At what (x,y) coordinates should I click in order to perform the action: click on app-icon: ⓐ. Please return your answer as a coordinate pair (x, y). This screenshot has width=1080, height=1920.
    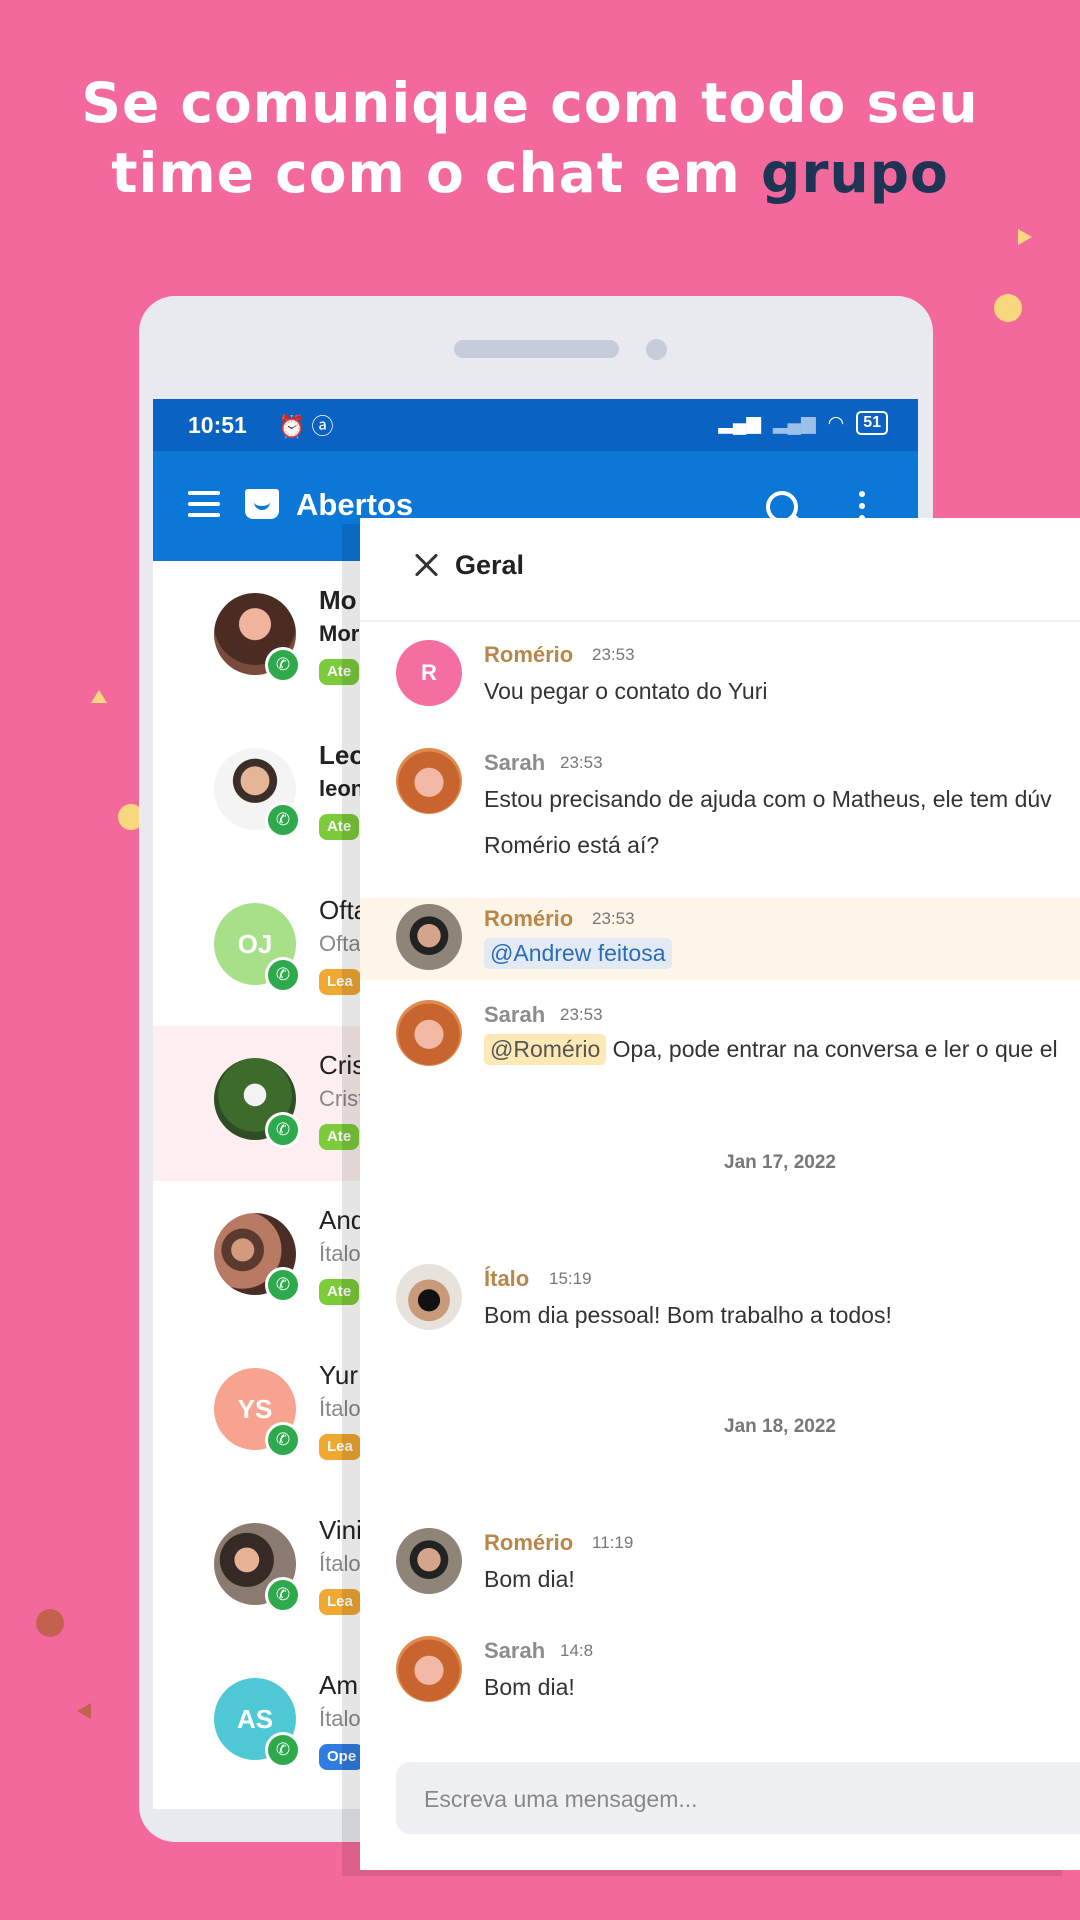
    Looking at the image, I should click on (322, 426).